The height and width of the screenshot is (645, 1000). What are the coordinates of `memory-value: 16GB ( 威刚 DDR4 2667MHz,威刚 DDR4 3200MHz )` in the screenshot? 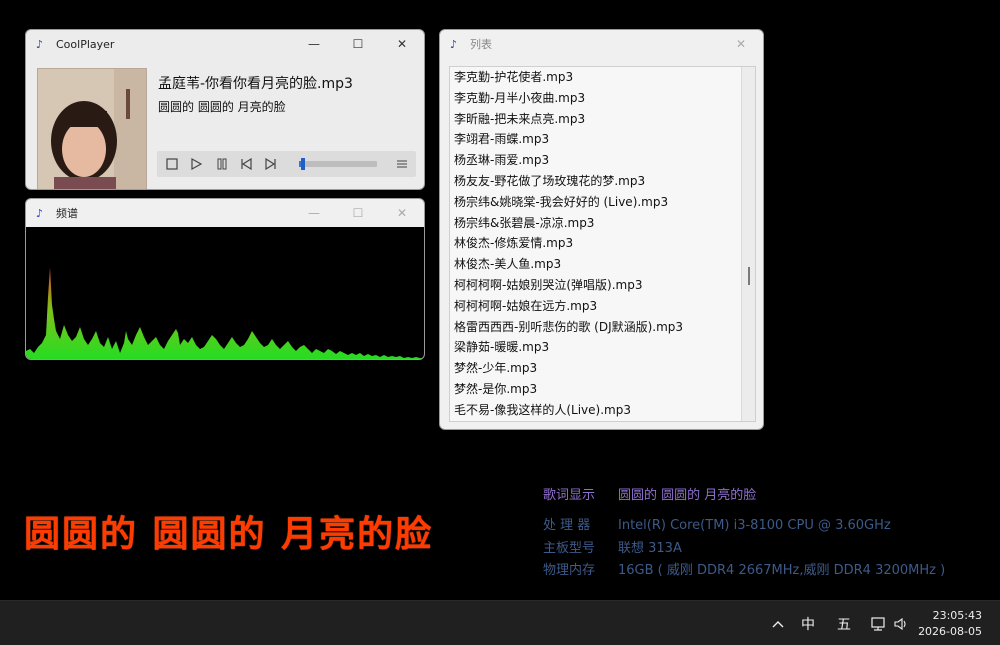 It's located at (782, 570).